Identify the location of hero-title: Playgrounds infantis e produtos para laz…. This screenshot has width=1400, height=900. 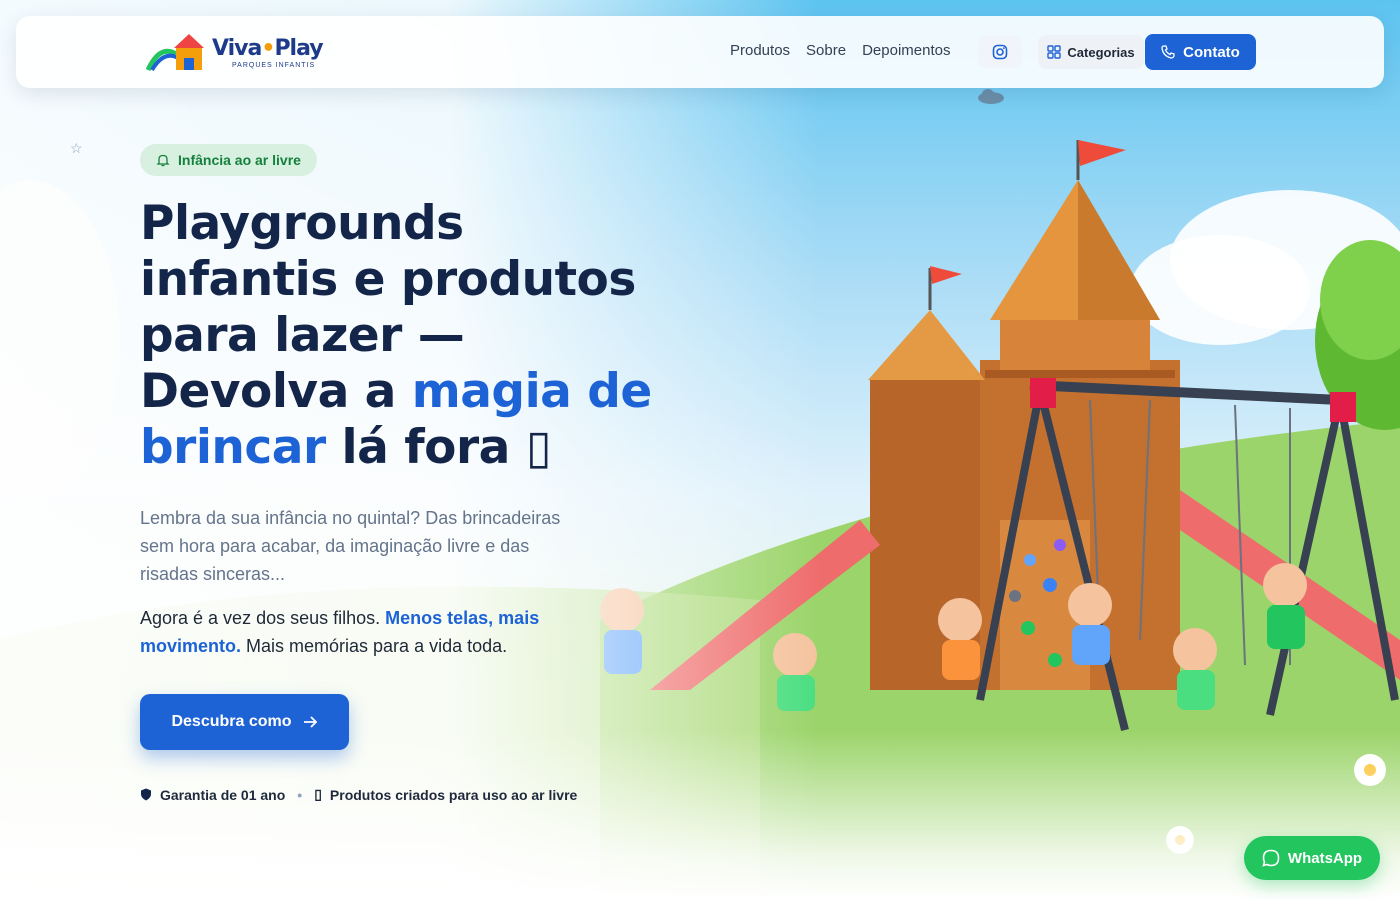
(400, 336).